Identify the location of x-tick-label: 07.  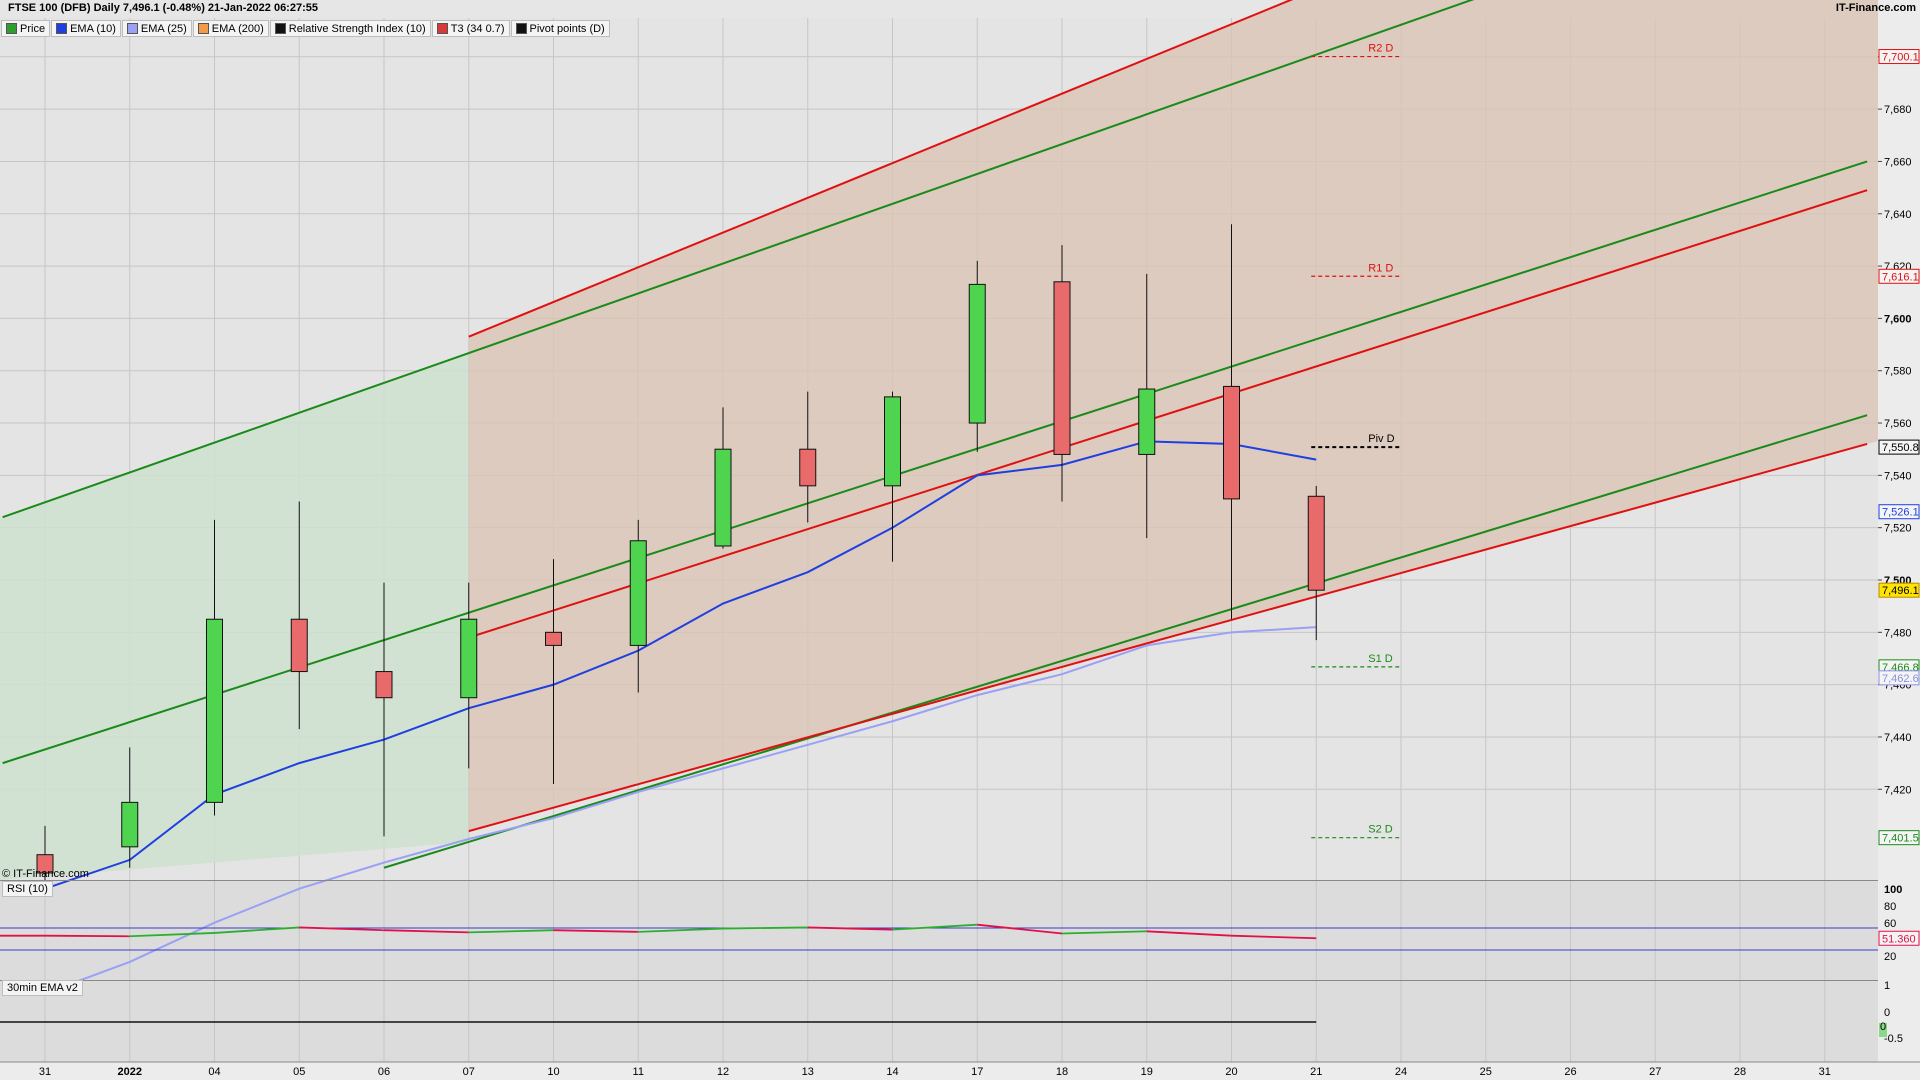
(469, 1072).